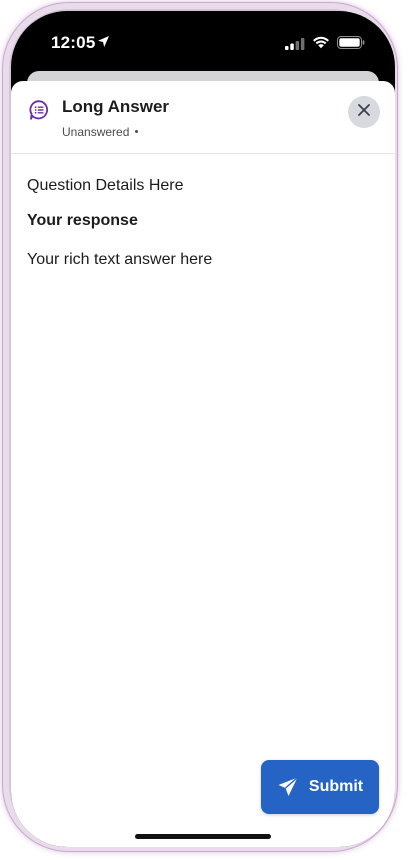  Describe the element at coordinates (295, 46) in the screenshot. I see `cellular-signal-icon` at that location.